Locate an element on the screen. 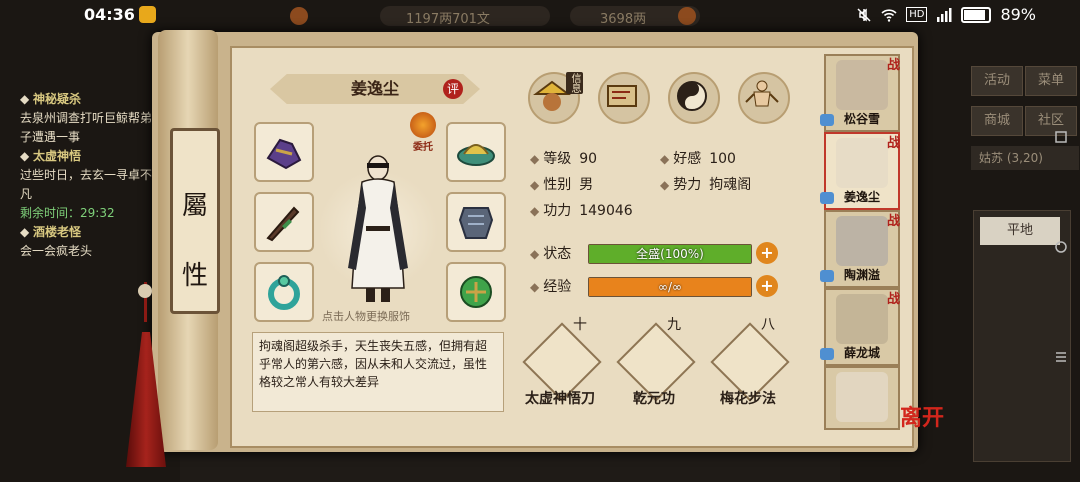 The width and height of the screenshot is (1080, 482). character-figure is located at coordinates (378, 228).